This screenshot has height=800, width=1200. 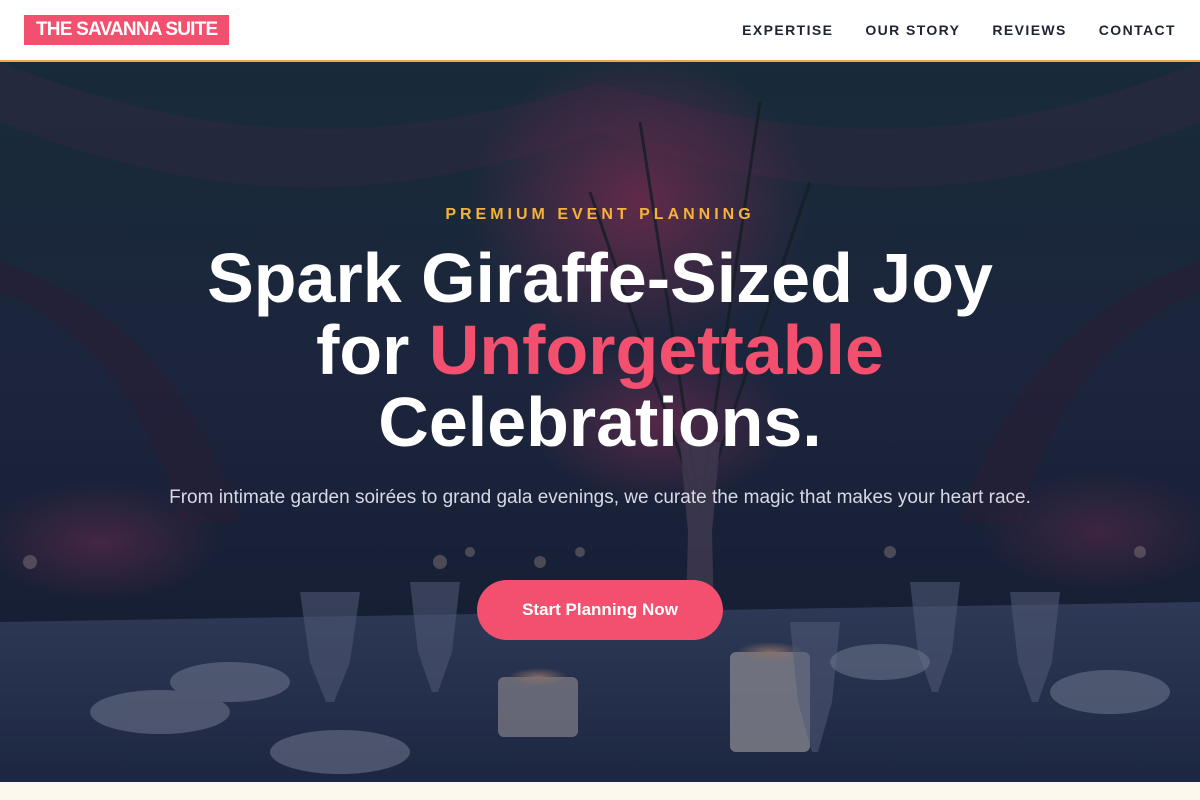 What do you see at coordinates (912, 30) in the screenshot?
I see `nav-link-our-story: OUR STORY` at bounding box center [912, 30].